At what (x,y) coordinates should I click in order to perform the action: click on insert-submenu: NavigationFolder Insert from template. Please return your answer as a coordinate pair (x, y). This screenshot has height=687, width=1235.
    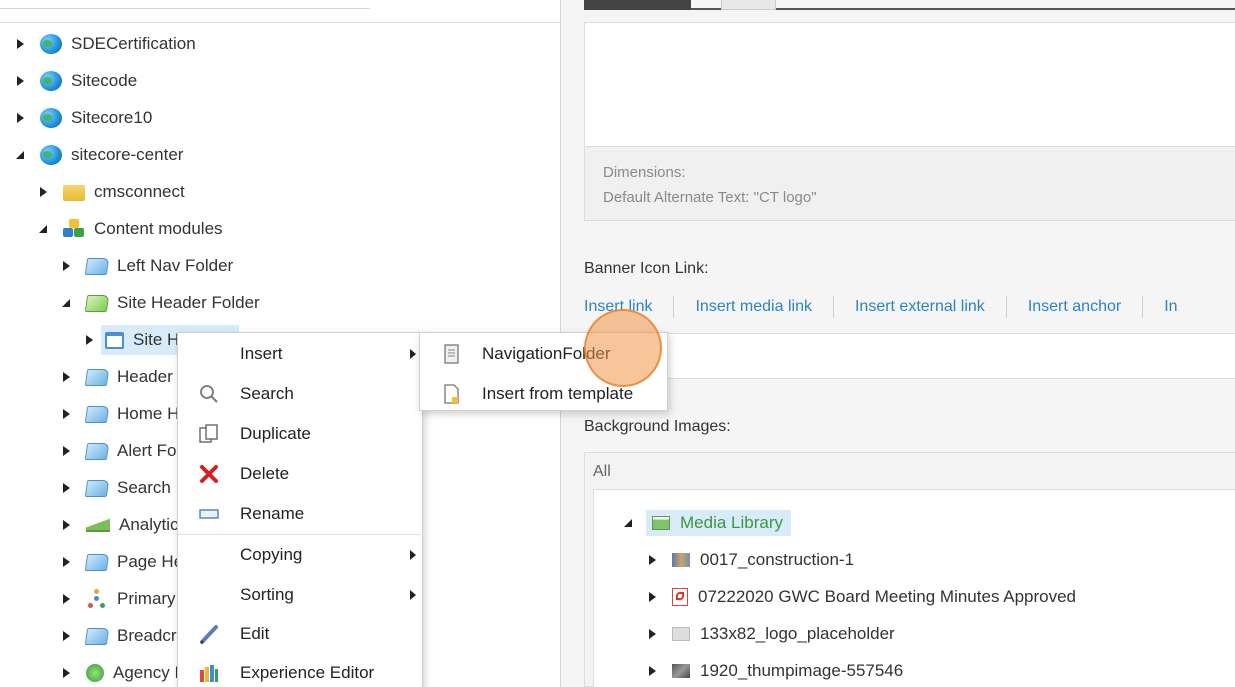
    Looking at the image, I should click on (543, 371).